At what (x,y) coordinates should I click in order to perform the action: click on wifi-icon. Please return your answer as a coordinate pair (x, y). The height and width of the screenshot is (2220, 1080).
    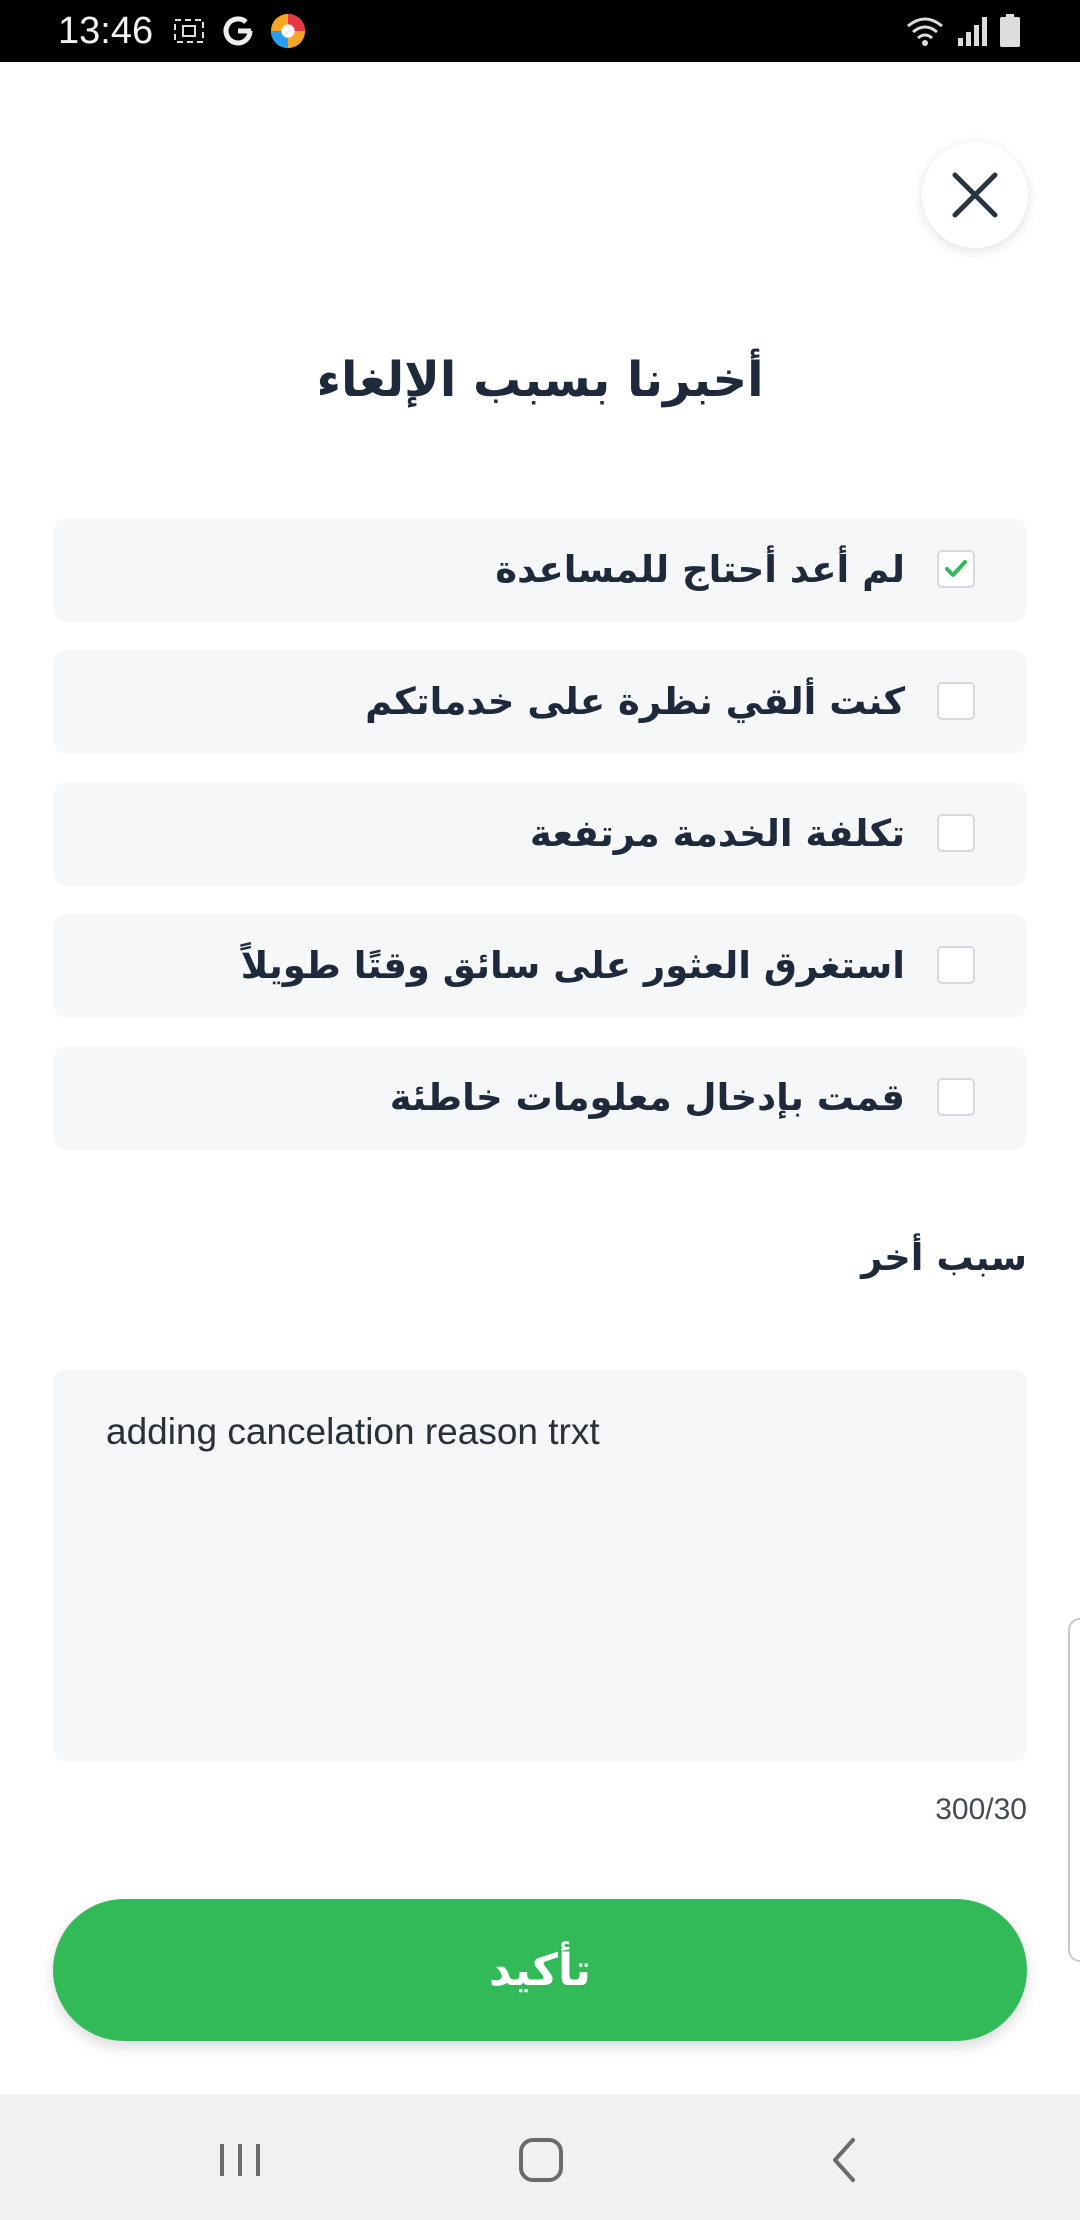
    Looking at the image, I should click on (925, 31).